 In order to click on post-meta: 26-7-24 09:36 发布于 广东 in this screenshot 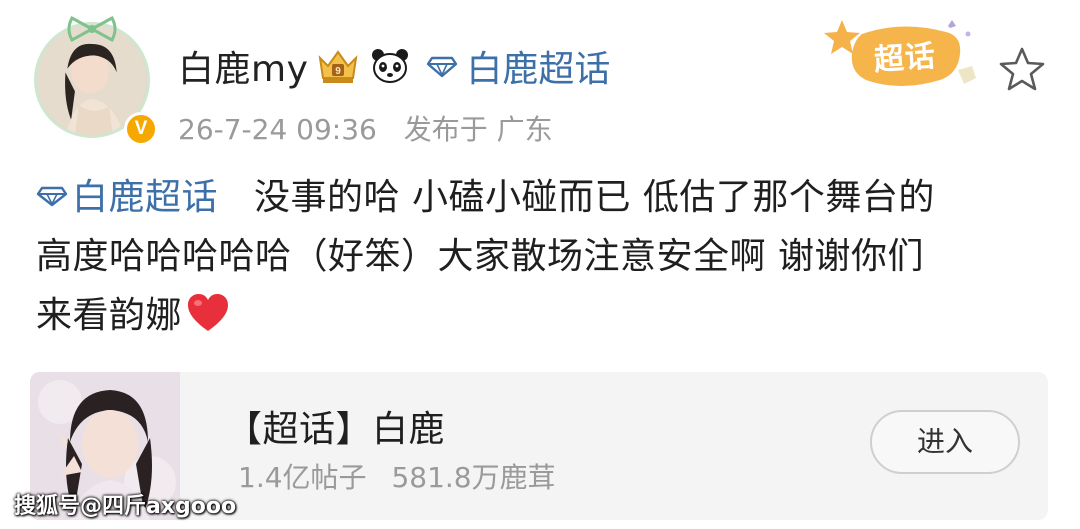, I will do `click(374, 128)`.